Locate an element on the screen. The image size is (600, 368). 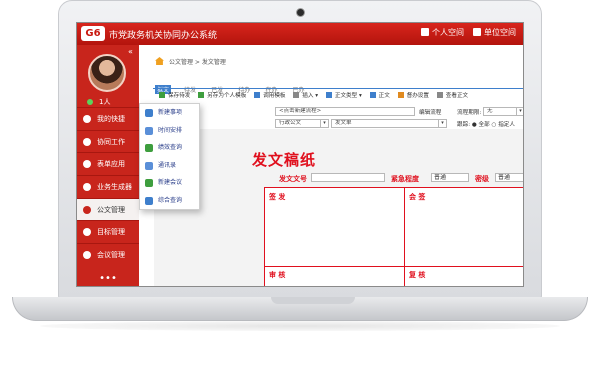
unit-space-button: 单位空间 is located at coordinates (494, 32).